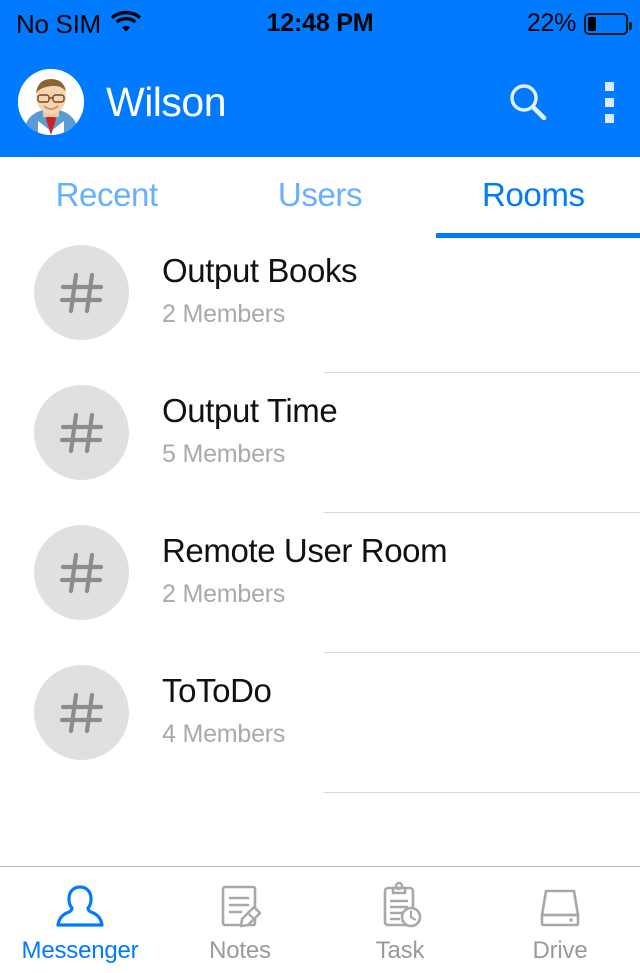 Image resolution: width=640 pixels, height=973 pixels. I want to click on avatar, so click(51, 102).